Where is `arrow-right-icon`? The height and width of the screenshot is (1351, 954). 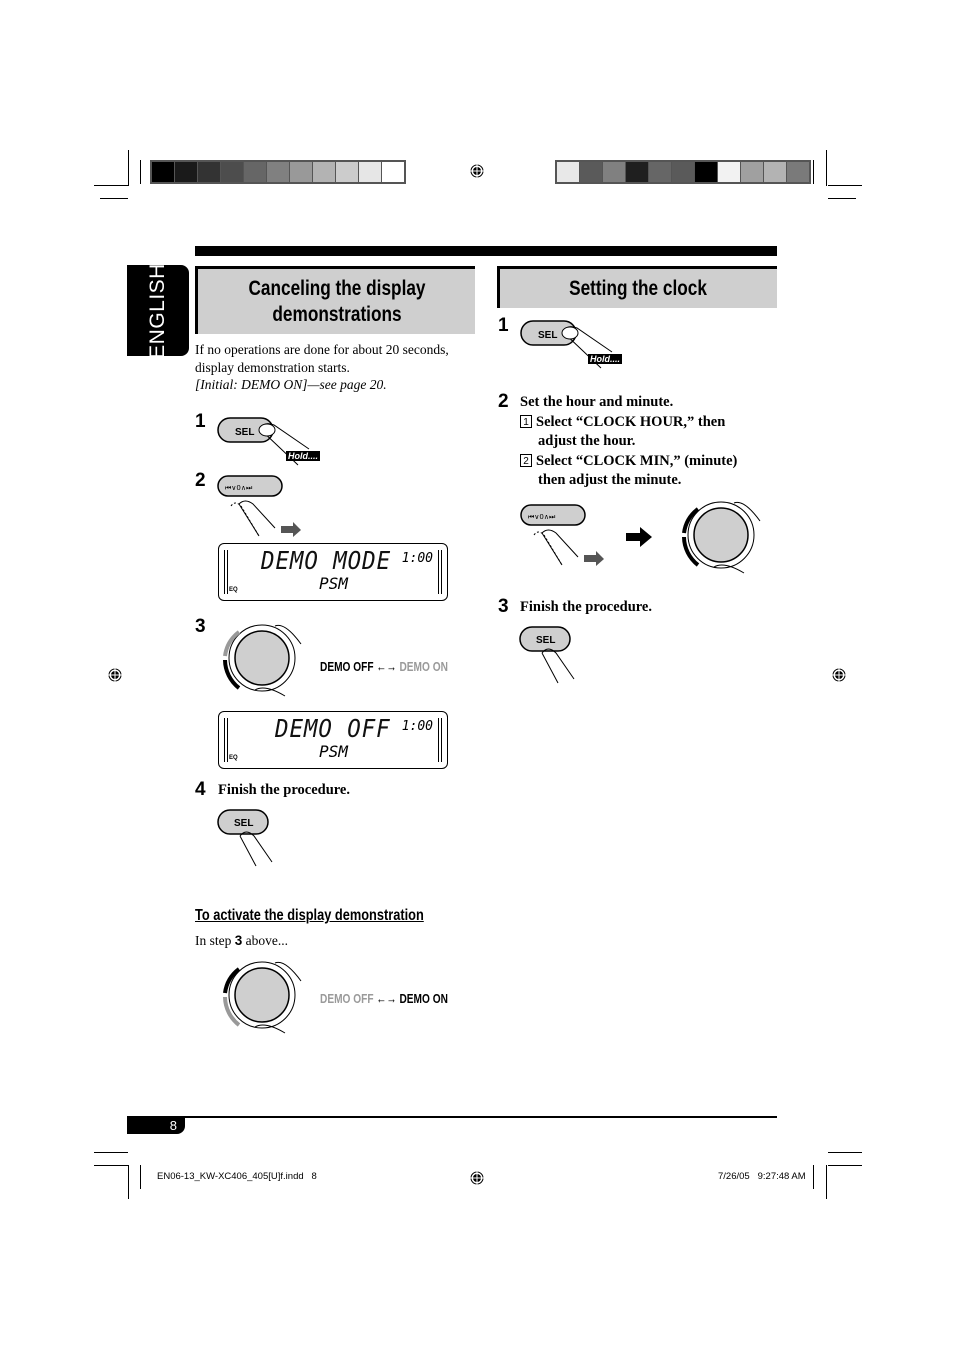
arrow-right-icon is located at coordinates (639, 537).